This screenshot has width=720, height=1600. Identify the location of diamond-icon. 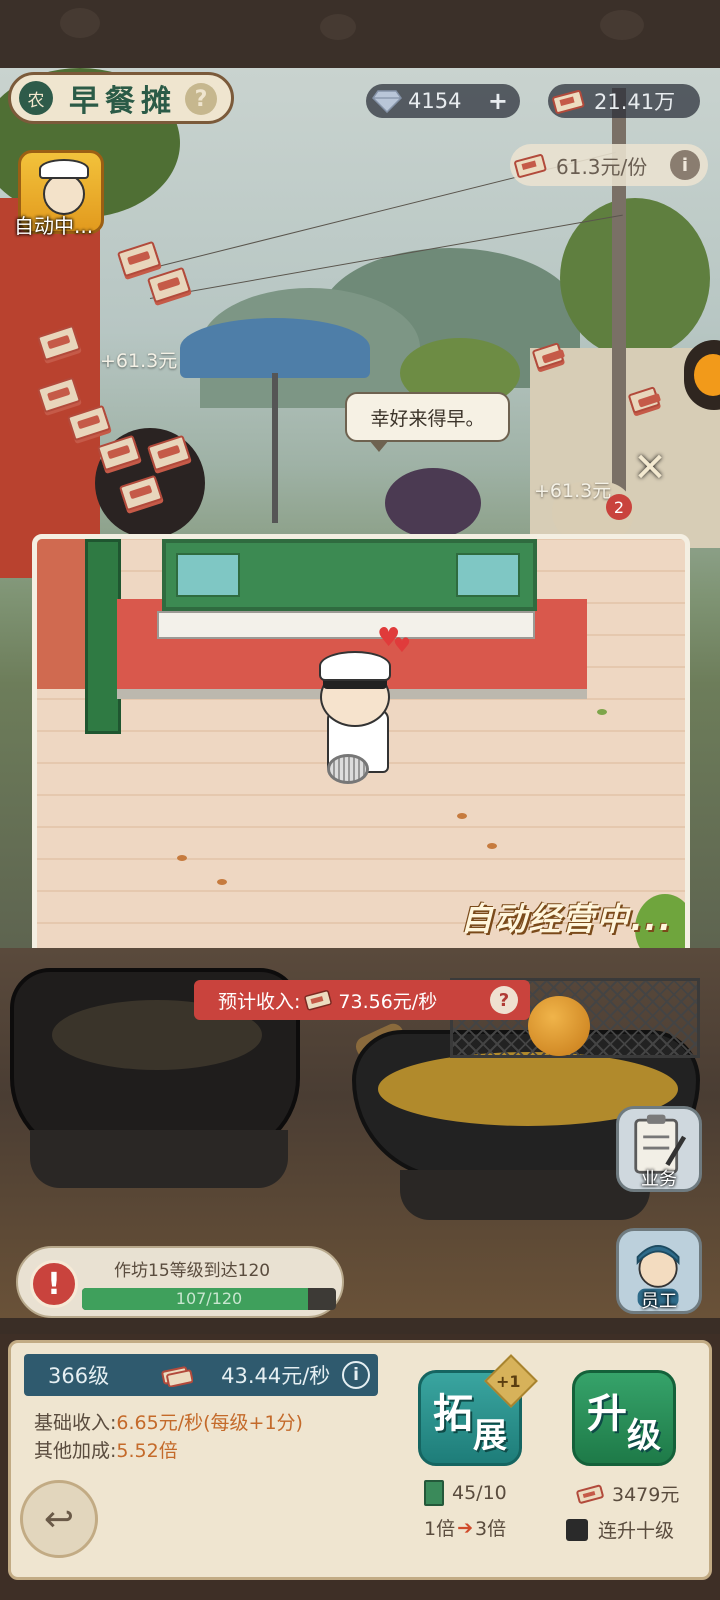
(387, 101).